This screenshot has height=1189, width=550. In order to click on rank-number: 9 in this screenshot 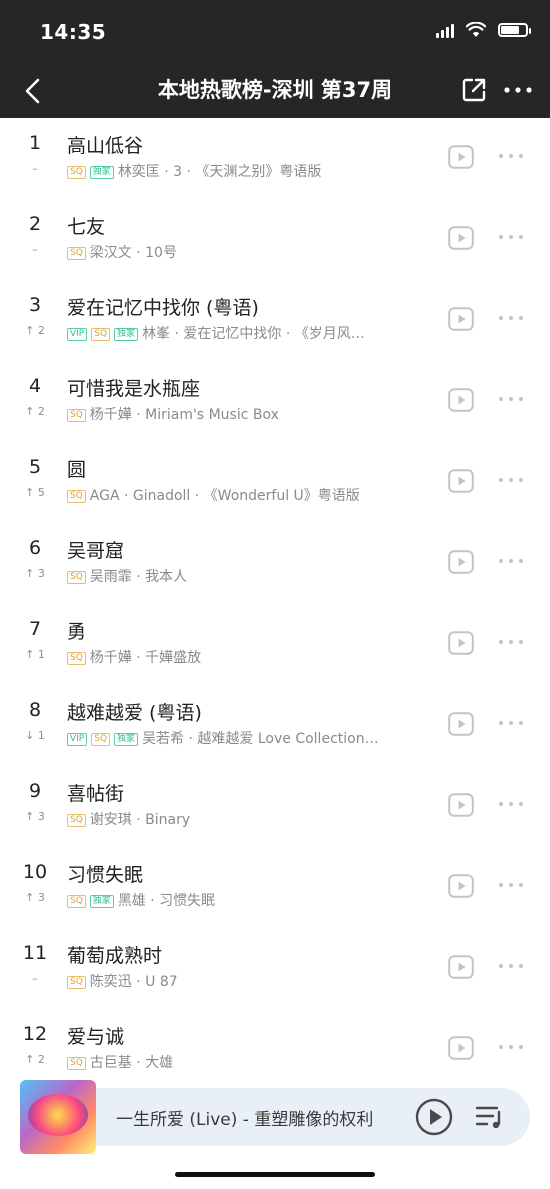, I will do `click(35, 791)`.